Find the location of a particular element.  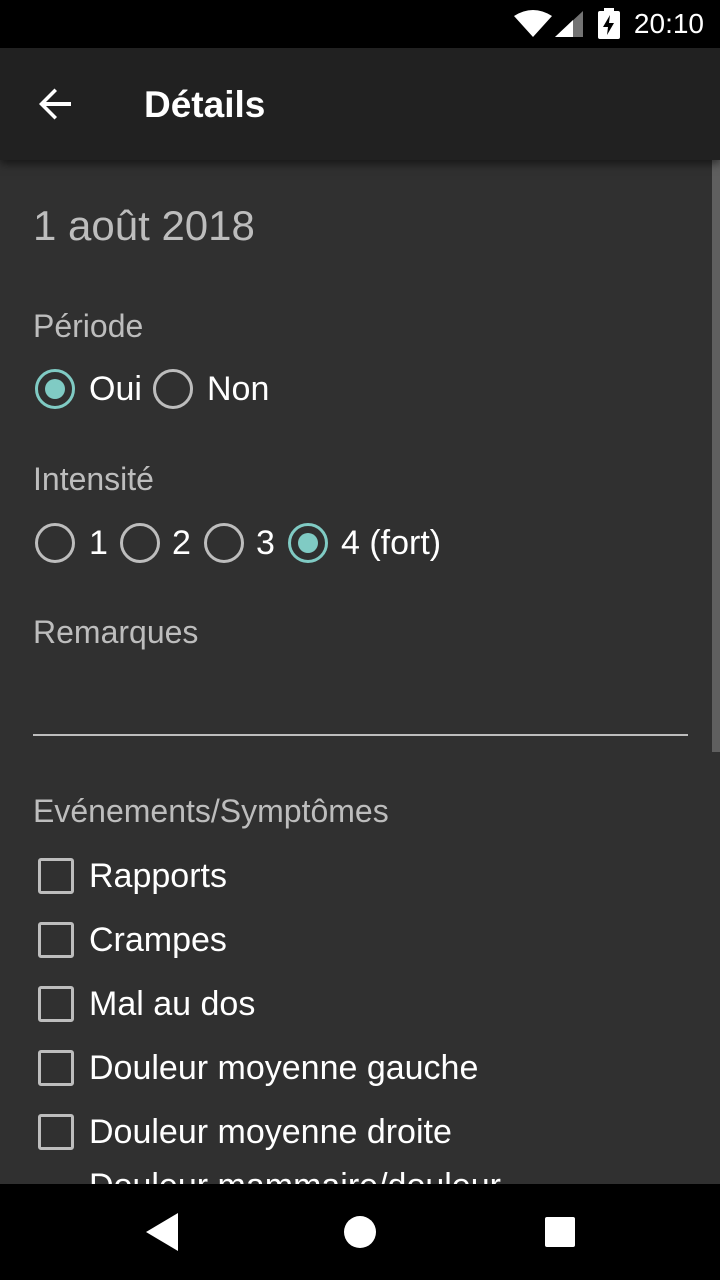

intensite-1-label: 1 is located at coordinates (98, 543).